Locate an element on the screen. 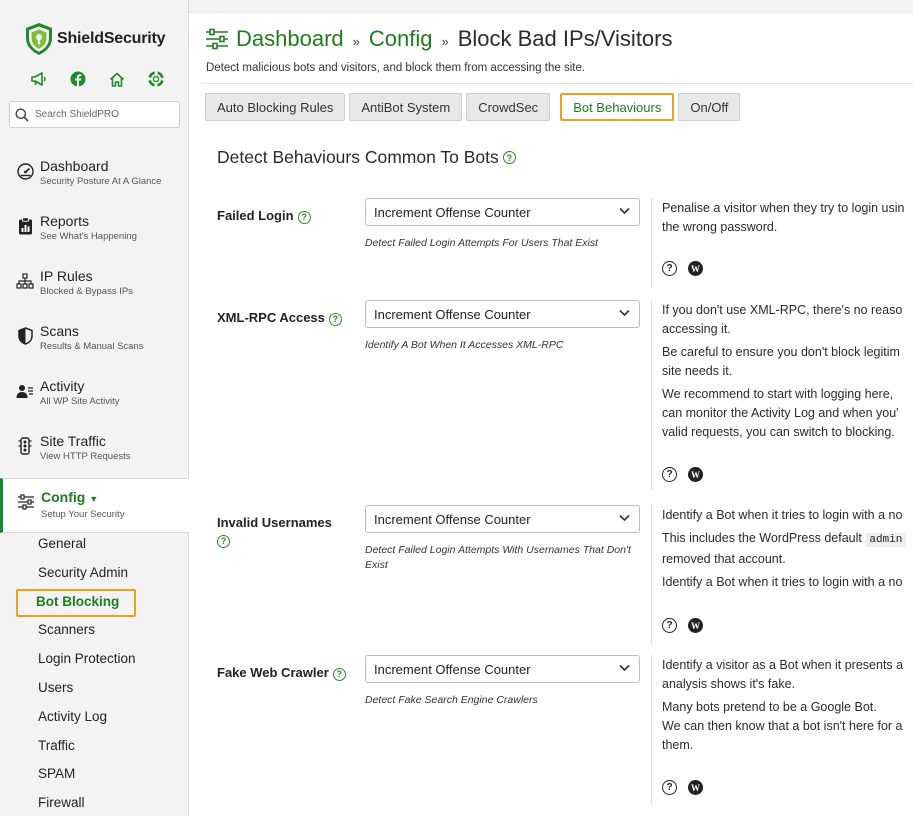 The image size is (913, 816). invalid-usernames-select: Increment Offense Counter is located at coordinates (502, 519).